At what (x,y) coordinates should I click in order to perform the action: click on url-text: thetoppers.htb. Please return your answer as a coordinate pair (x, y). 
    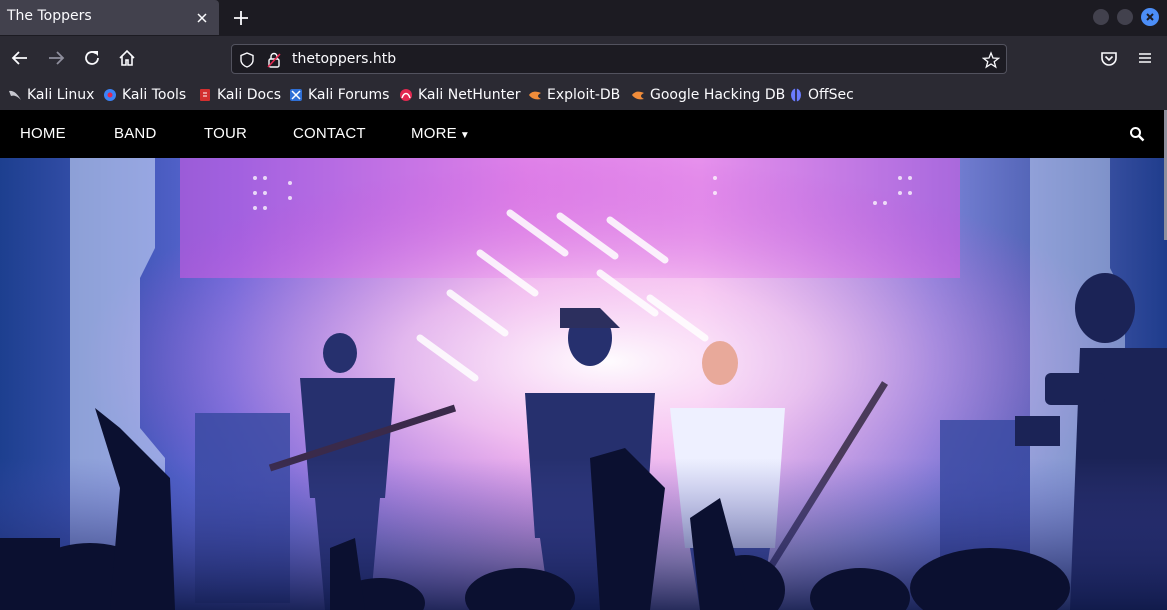
    Looking at the image, I should click on (344, 59).